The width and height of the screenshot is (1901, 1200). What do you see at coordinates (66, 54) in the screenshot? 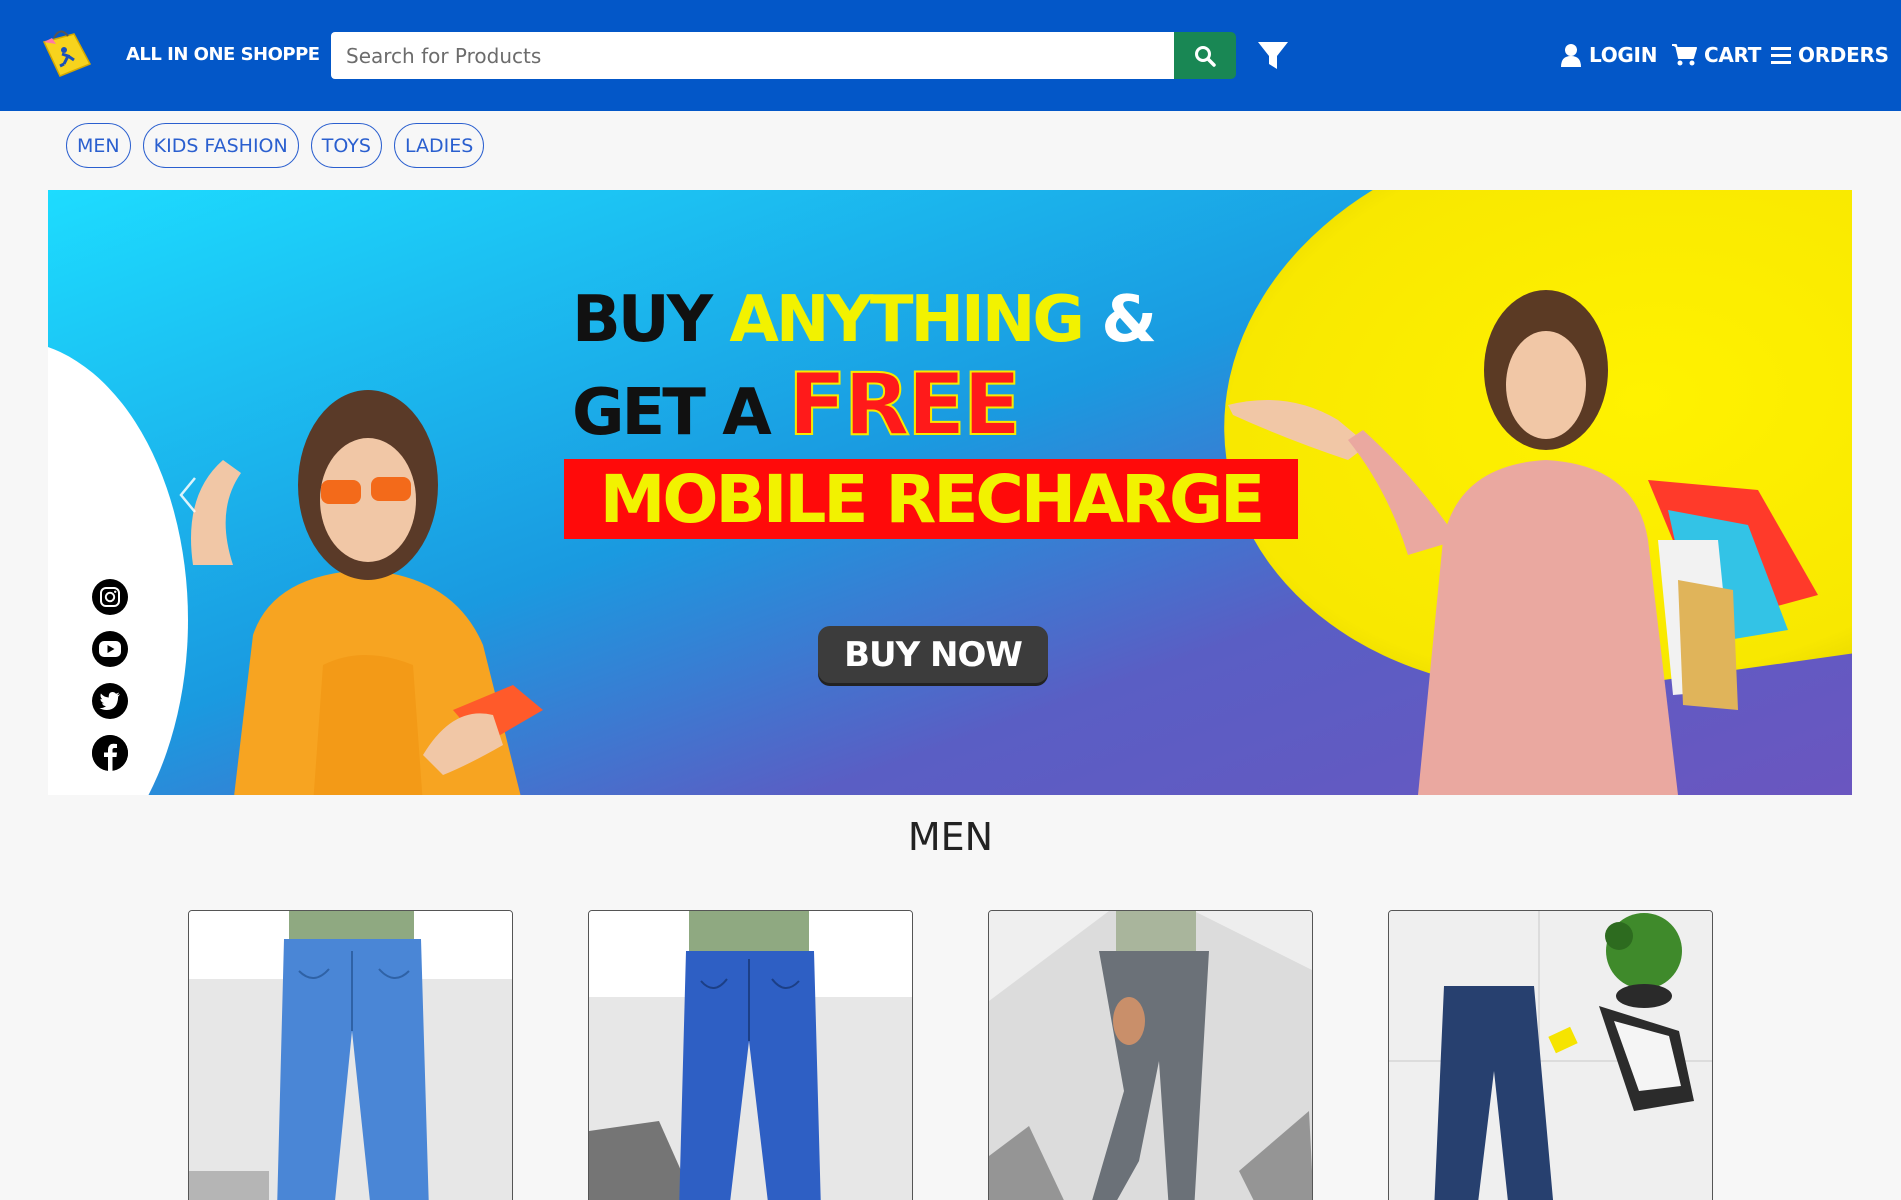
I see `logo-icon` at bounding box center [66, 54].